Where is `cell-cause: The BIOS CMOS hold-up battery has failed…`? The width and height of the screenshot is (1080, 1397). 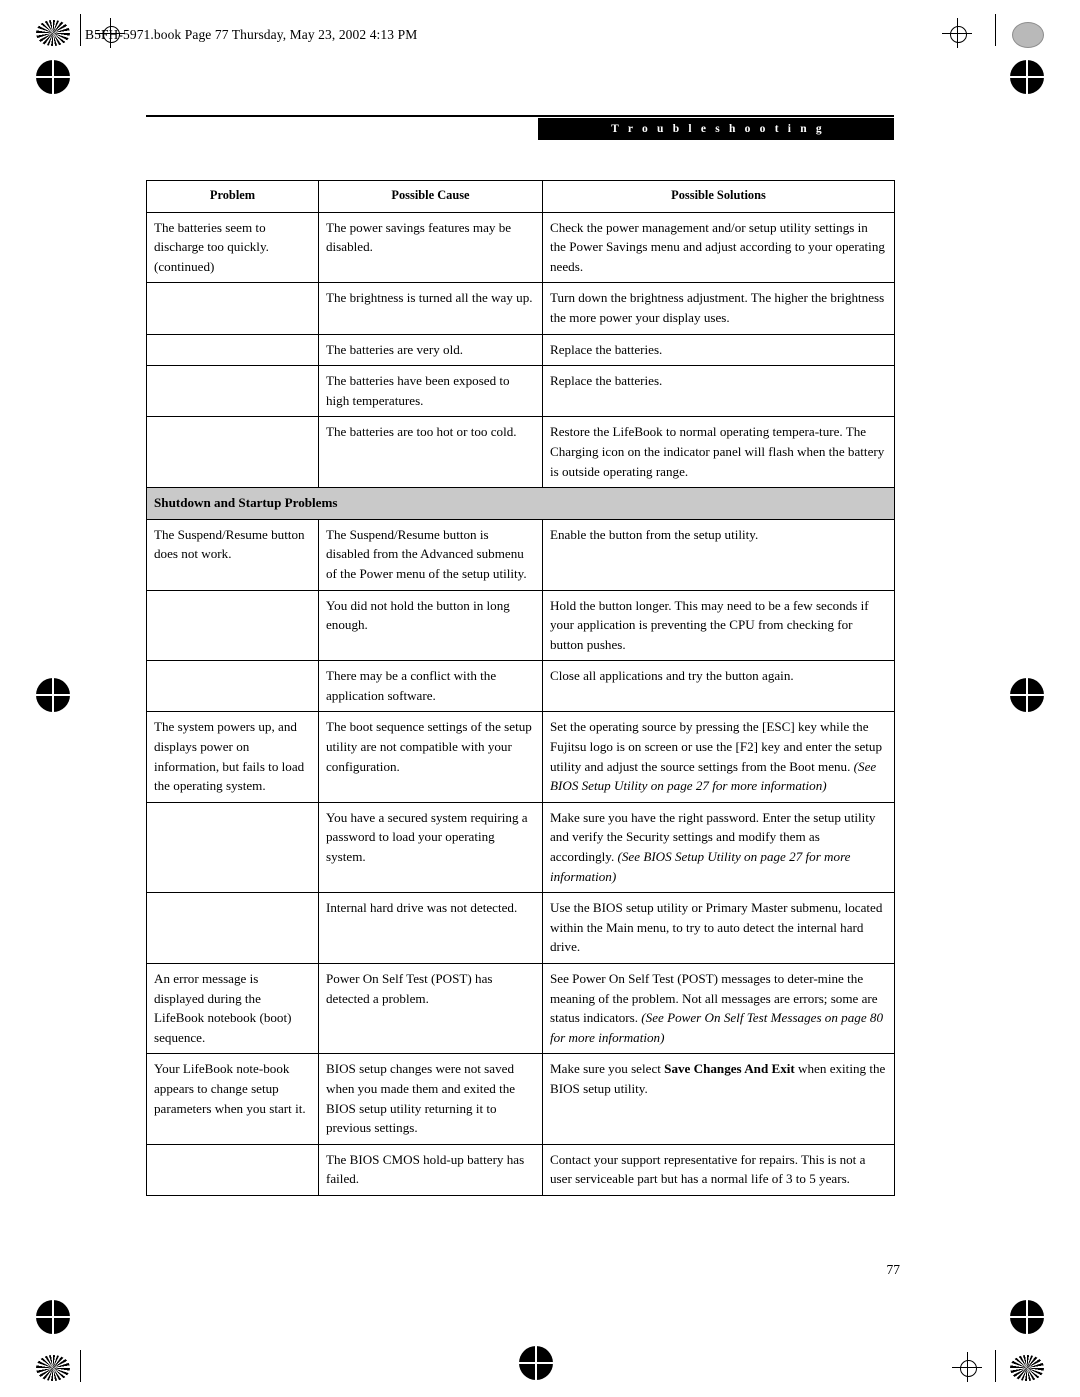
cell-cause: The BIOS CMOS hold-up battery has failed… is located at coordinates (430, 1169).